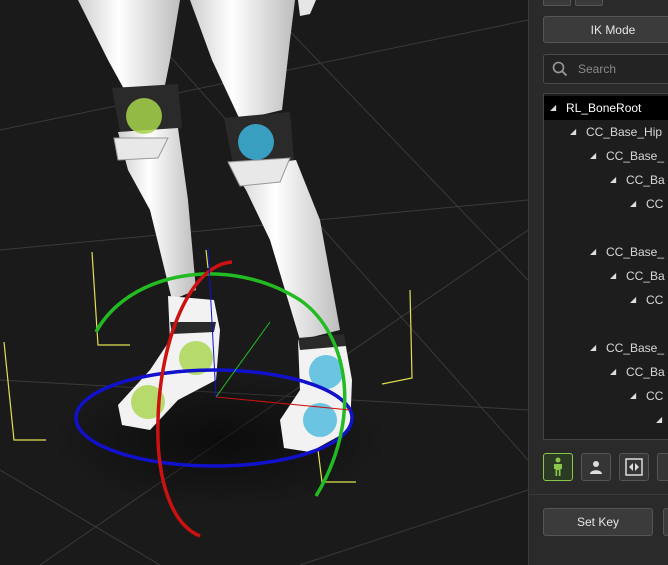 The image size is (668, 565). Describe the element at coordinates (256, 142) in the screenshot. I see `knee-effector-right` at that location.